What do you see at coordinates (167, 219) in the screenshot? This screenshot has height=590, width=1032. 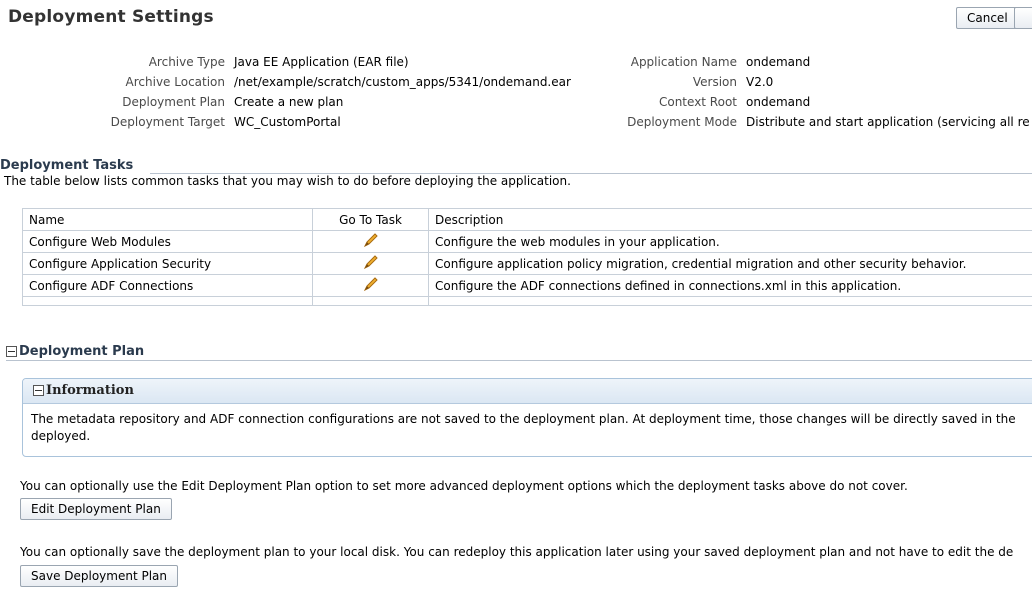 I see `column-header-name: Name` at bounding box center [167, 219].